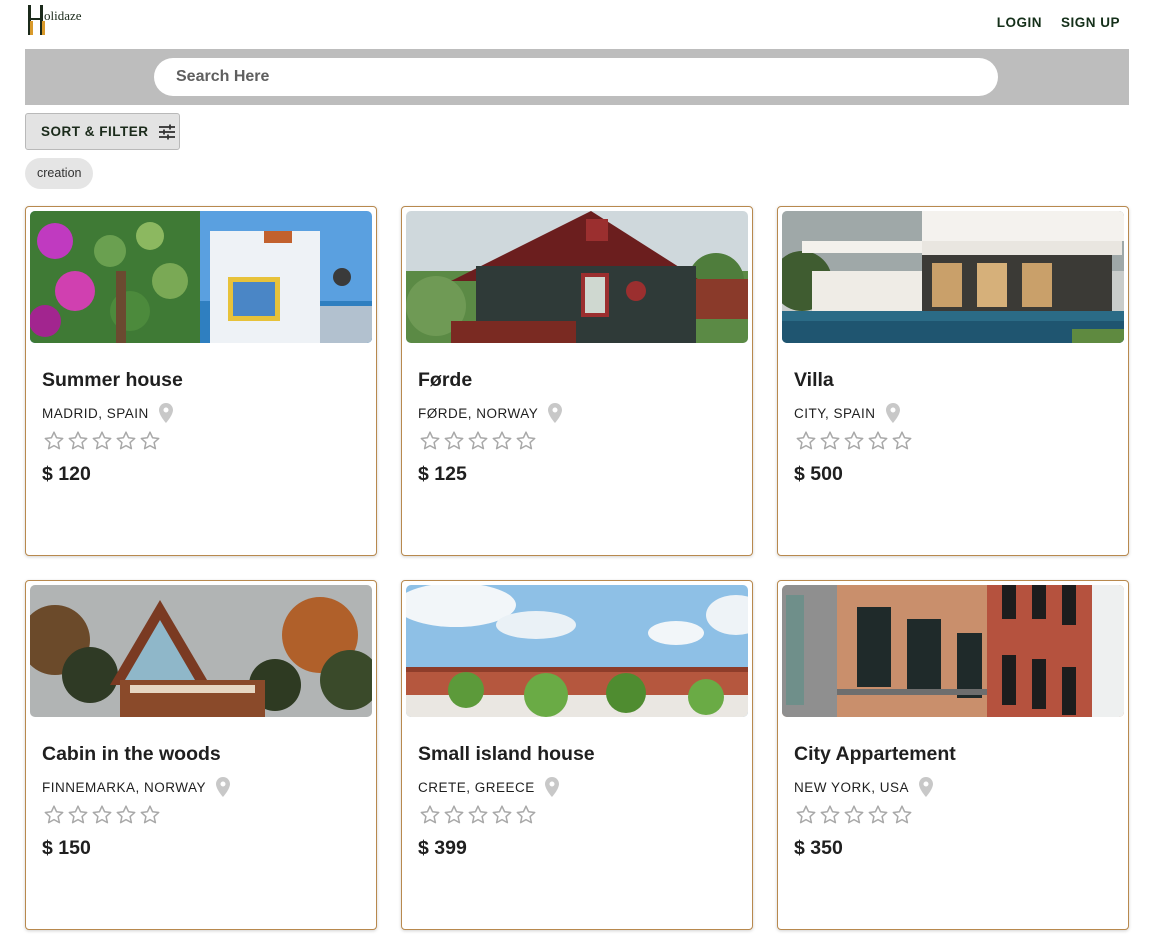  I want to click on sort-filter-label: SORT & FILTER, so click(95, 131).